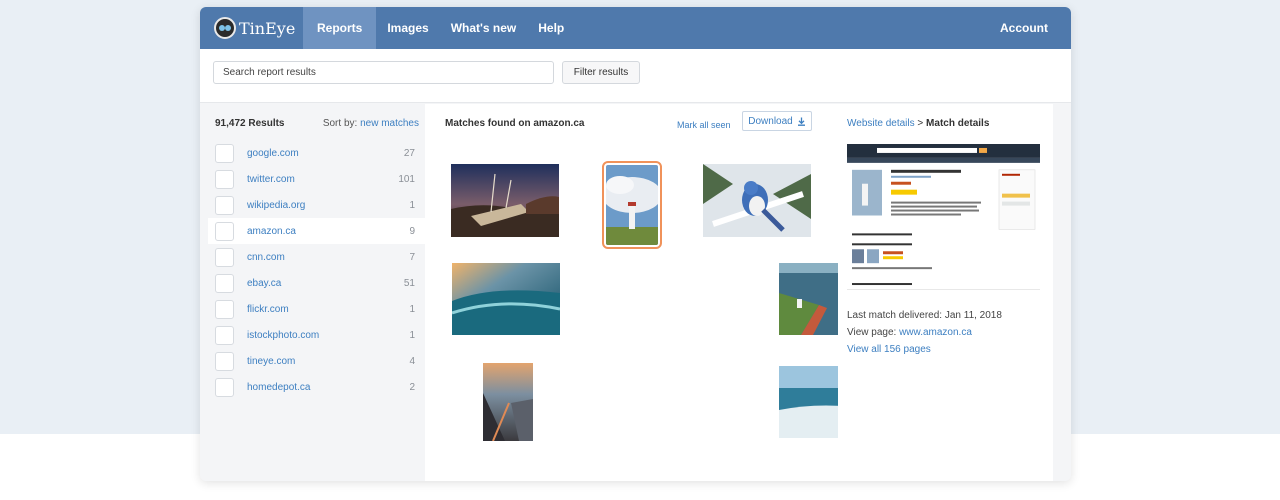 Image resolution: width=1280 pixels, height=500 pixels. I want to click on domain-name: cnn.com, so click(328, 257).